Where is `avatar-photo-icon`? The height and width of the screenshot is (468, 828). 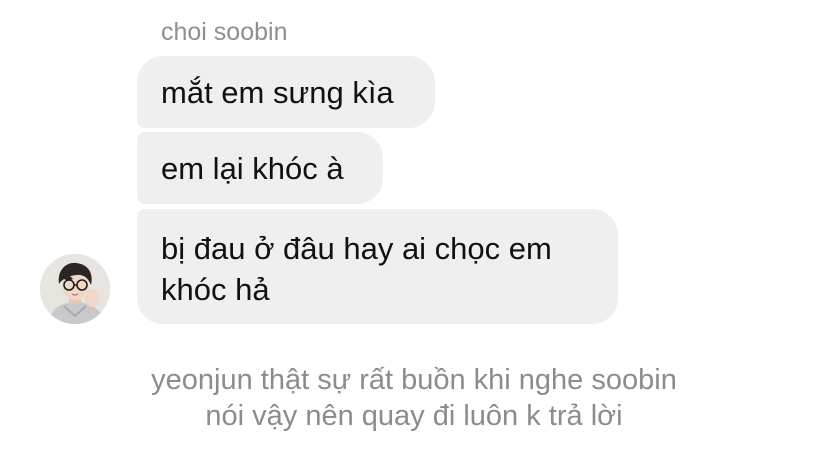 avatar-photo-icon is located at coordinates (75, 289).